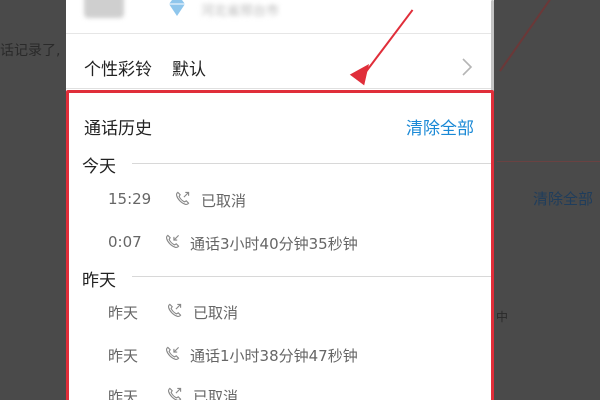  I want to click on background-clear-all-link: 清除全部, so click(563, 199).